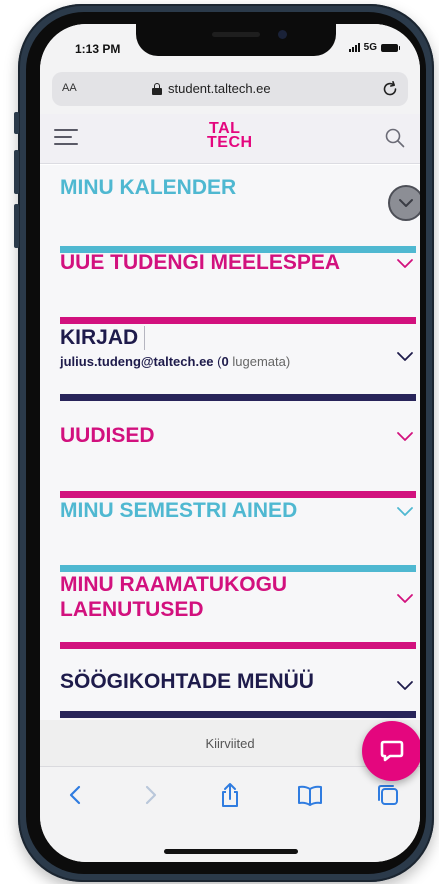 The height and width of the screenshot is (884, 439). What do you see at coordinates (230, 814) in the screenshot?
I see `browser-toolbar` at bounding box center [230, 814].